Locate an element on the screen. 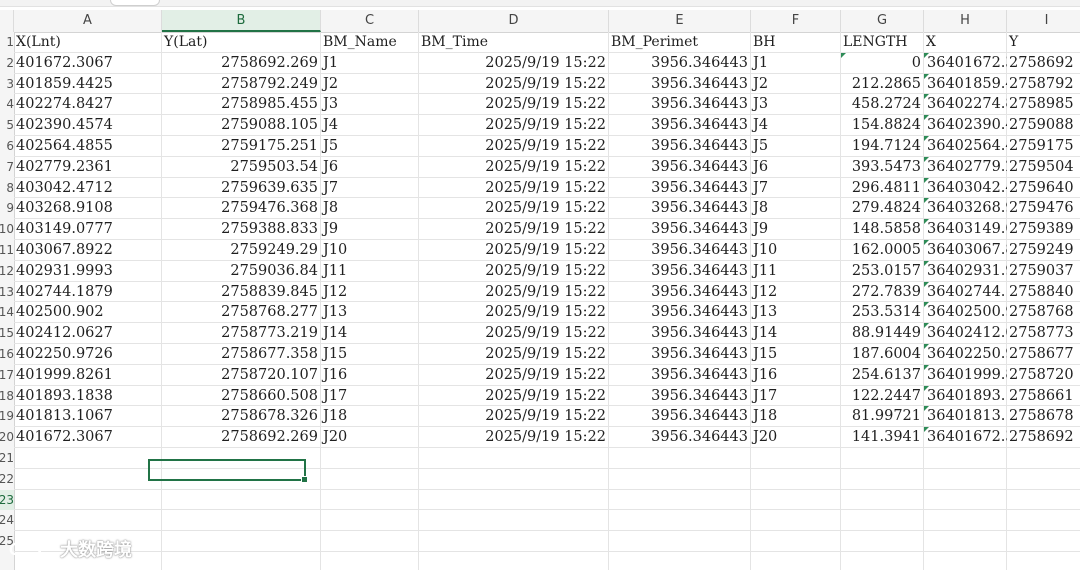  cell-b: 2758839.845 is located at coordinates (241, 292).